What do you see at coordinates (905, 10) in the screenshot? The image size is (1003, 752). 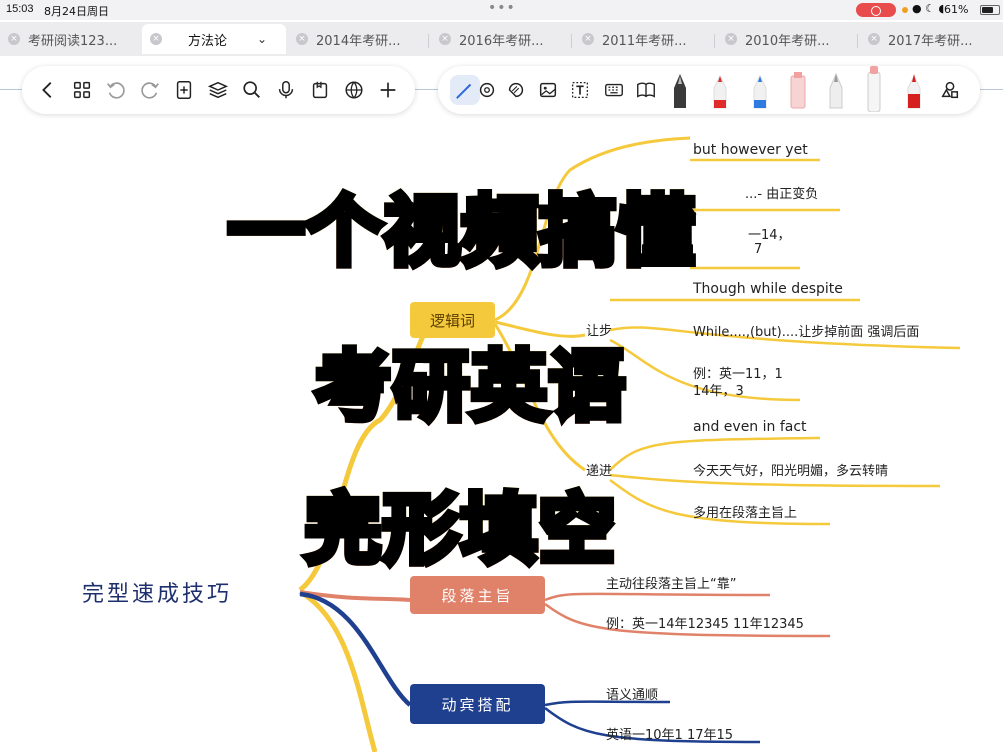 I see `mic-indicator-icon` at bounding box center [905, 10].